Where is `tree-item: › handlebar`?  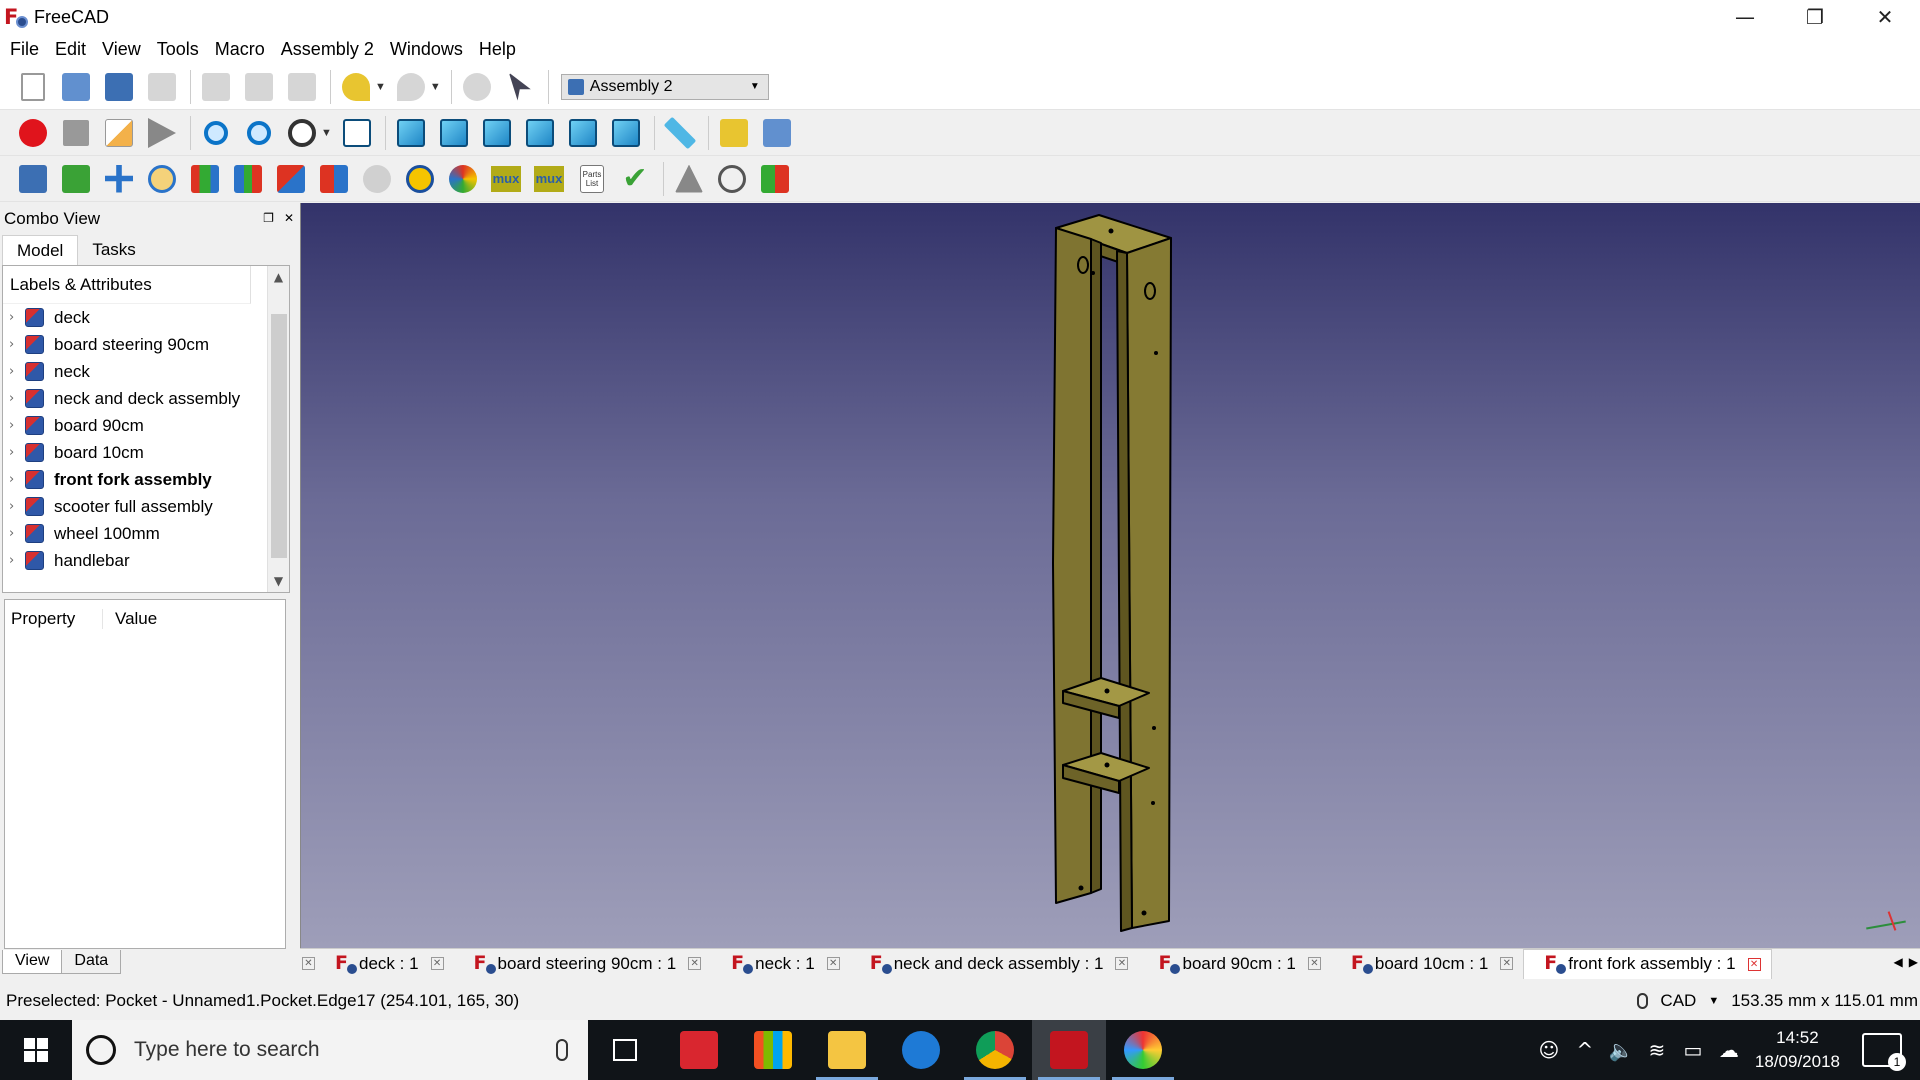 tree-item: › handlebar is located at coordinates (146, 560).